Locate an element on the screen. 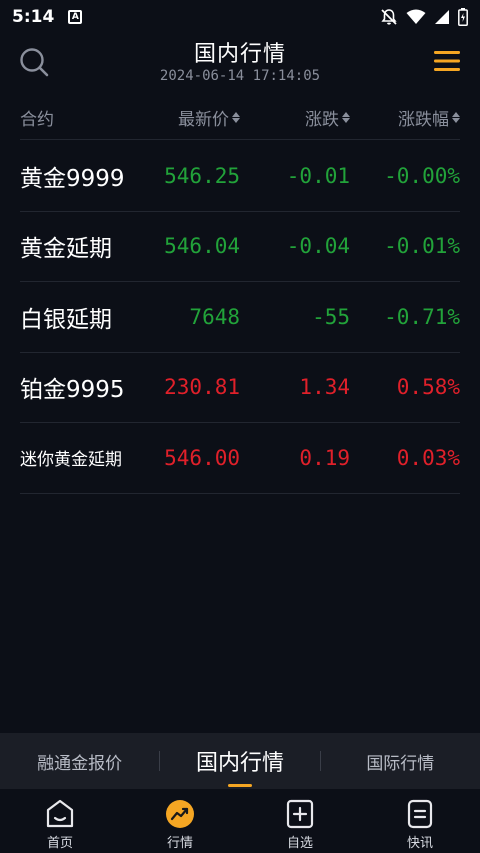 The width and height of the screenshot is (480, 853). price-change-pct: 0.03% is located at coordinates (428, 457).